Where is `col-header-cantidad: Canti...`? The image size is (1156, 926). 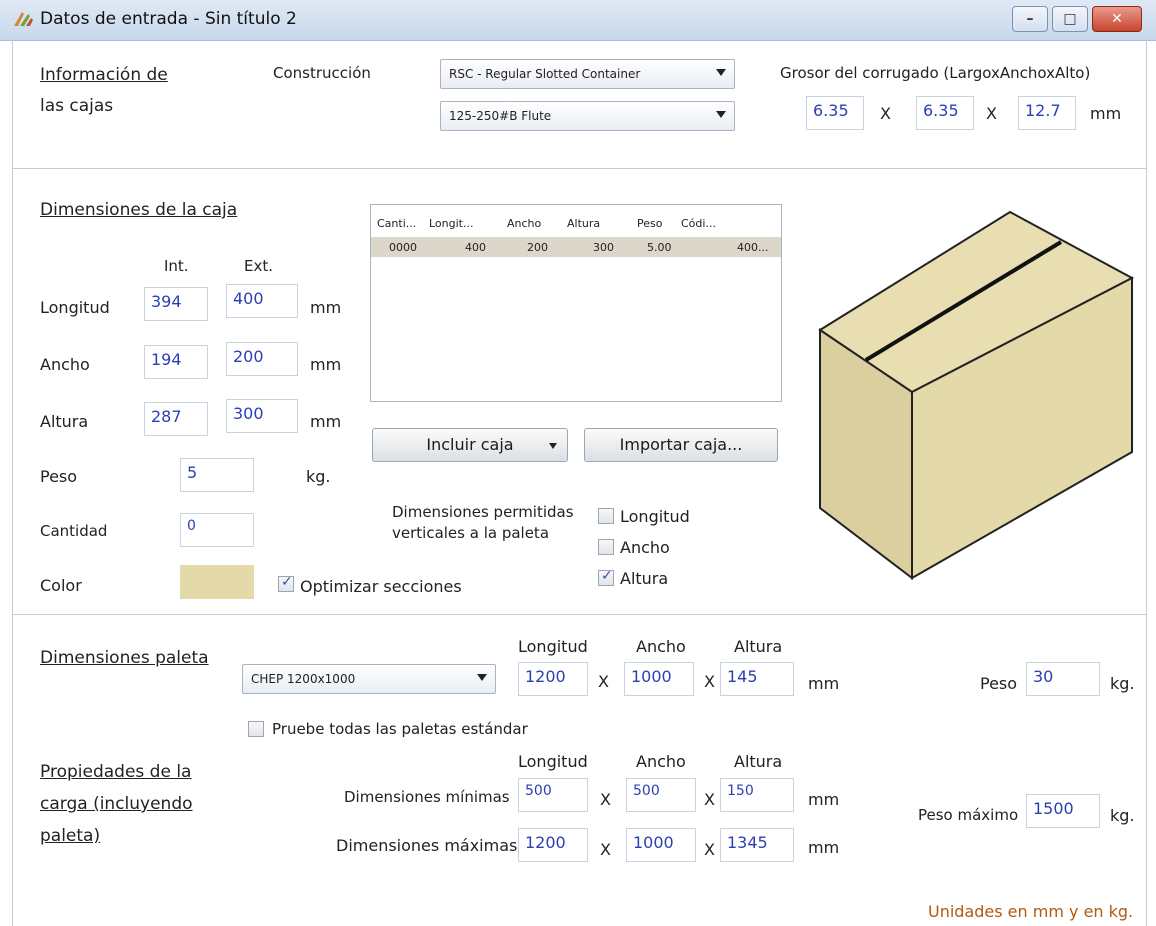 col-header-cantidad: Canti... is located at coordinates (396, 223).